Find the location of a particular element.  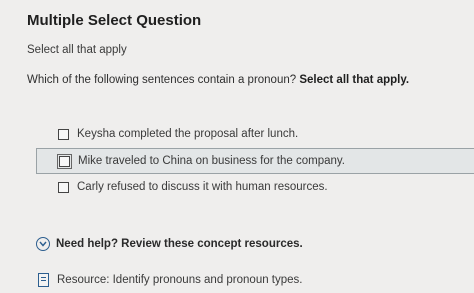

chevron-down-icon is located at coordinates (43, 244).